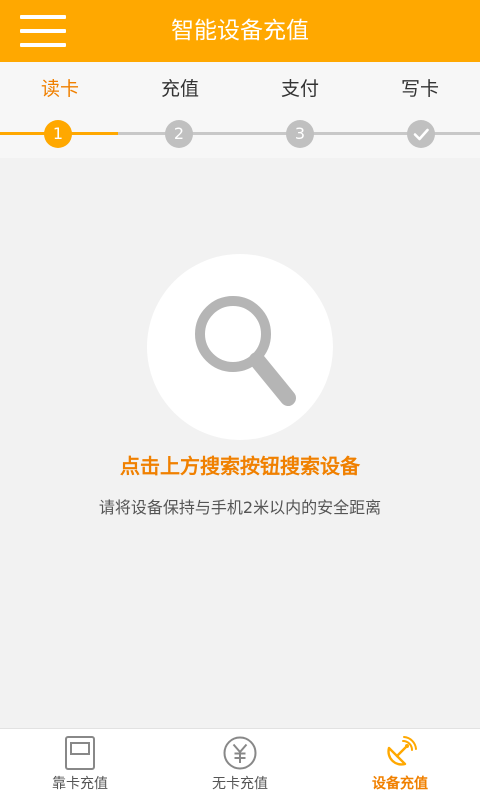  I want to click on app-header: 智能设备充值, so click(240, 31).